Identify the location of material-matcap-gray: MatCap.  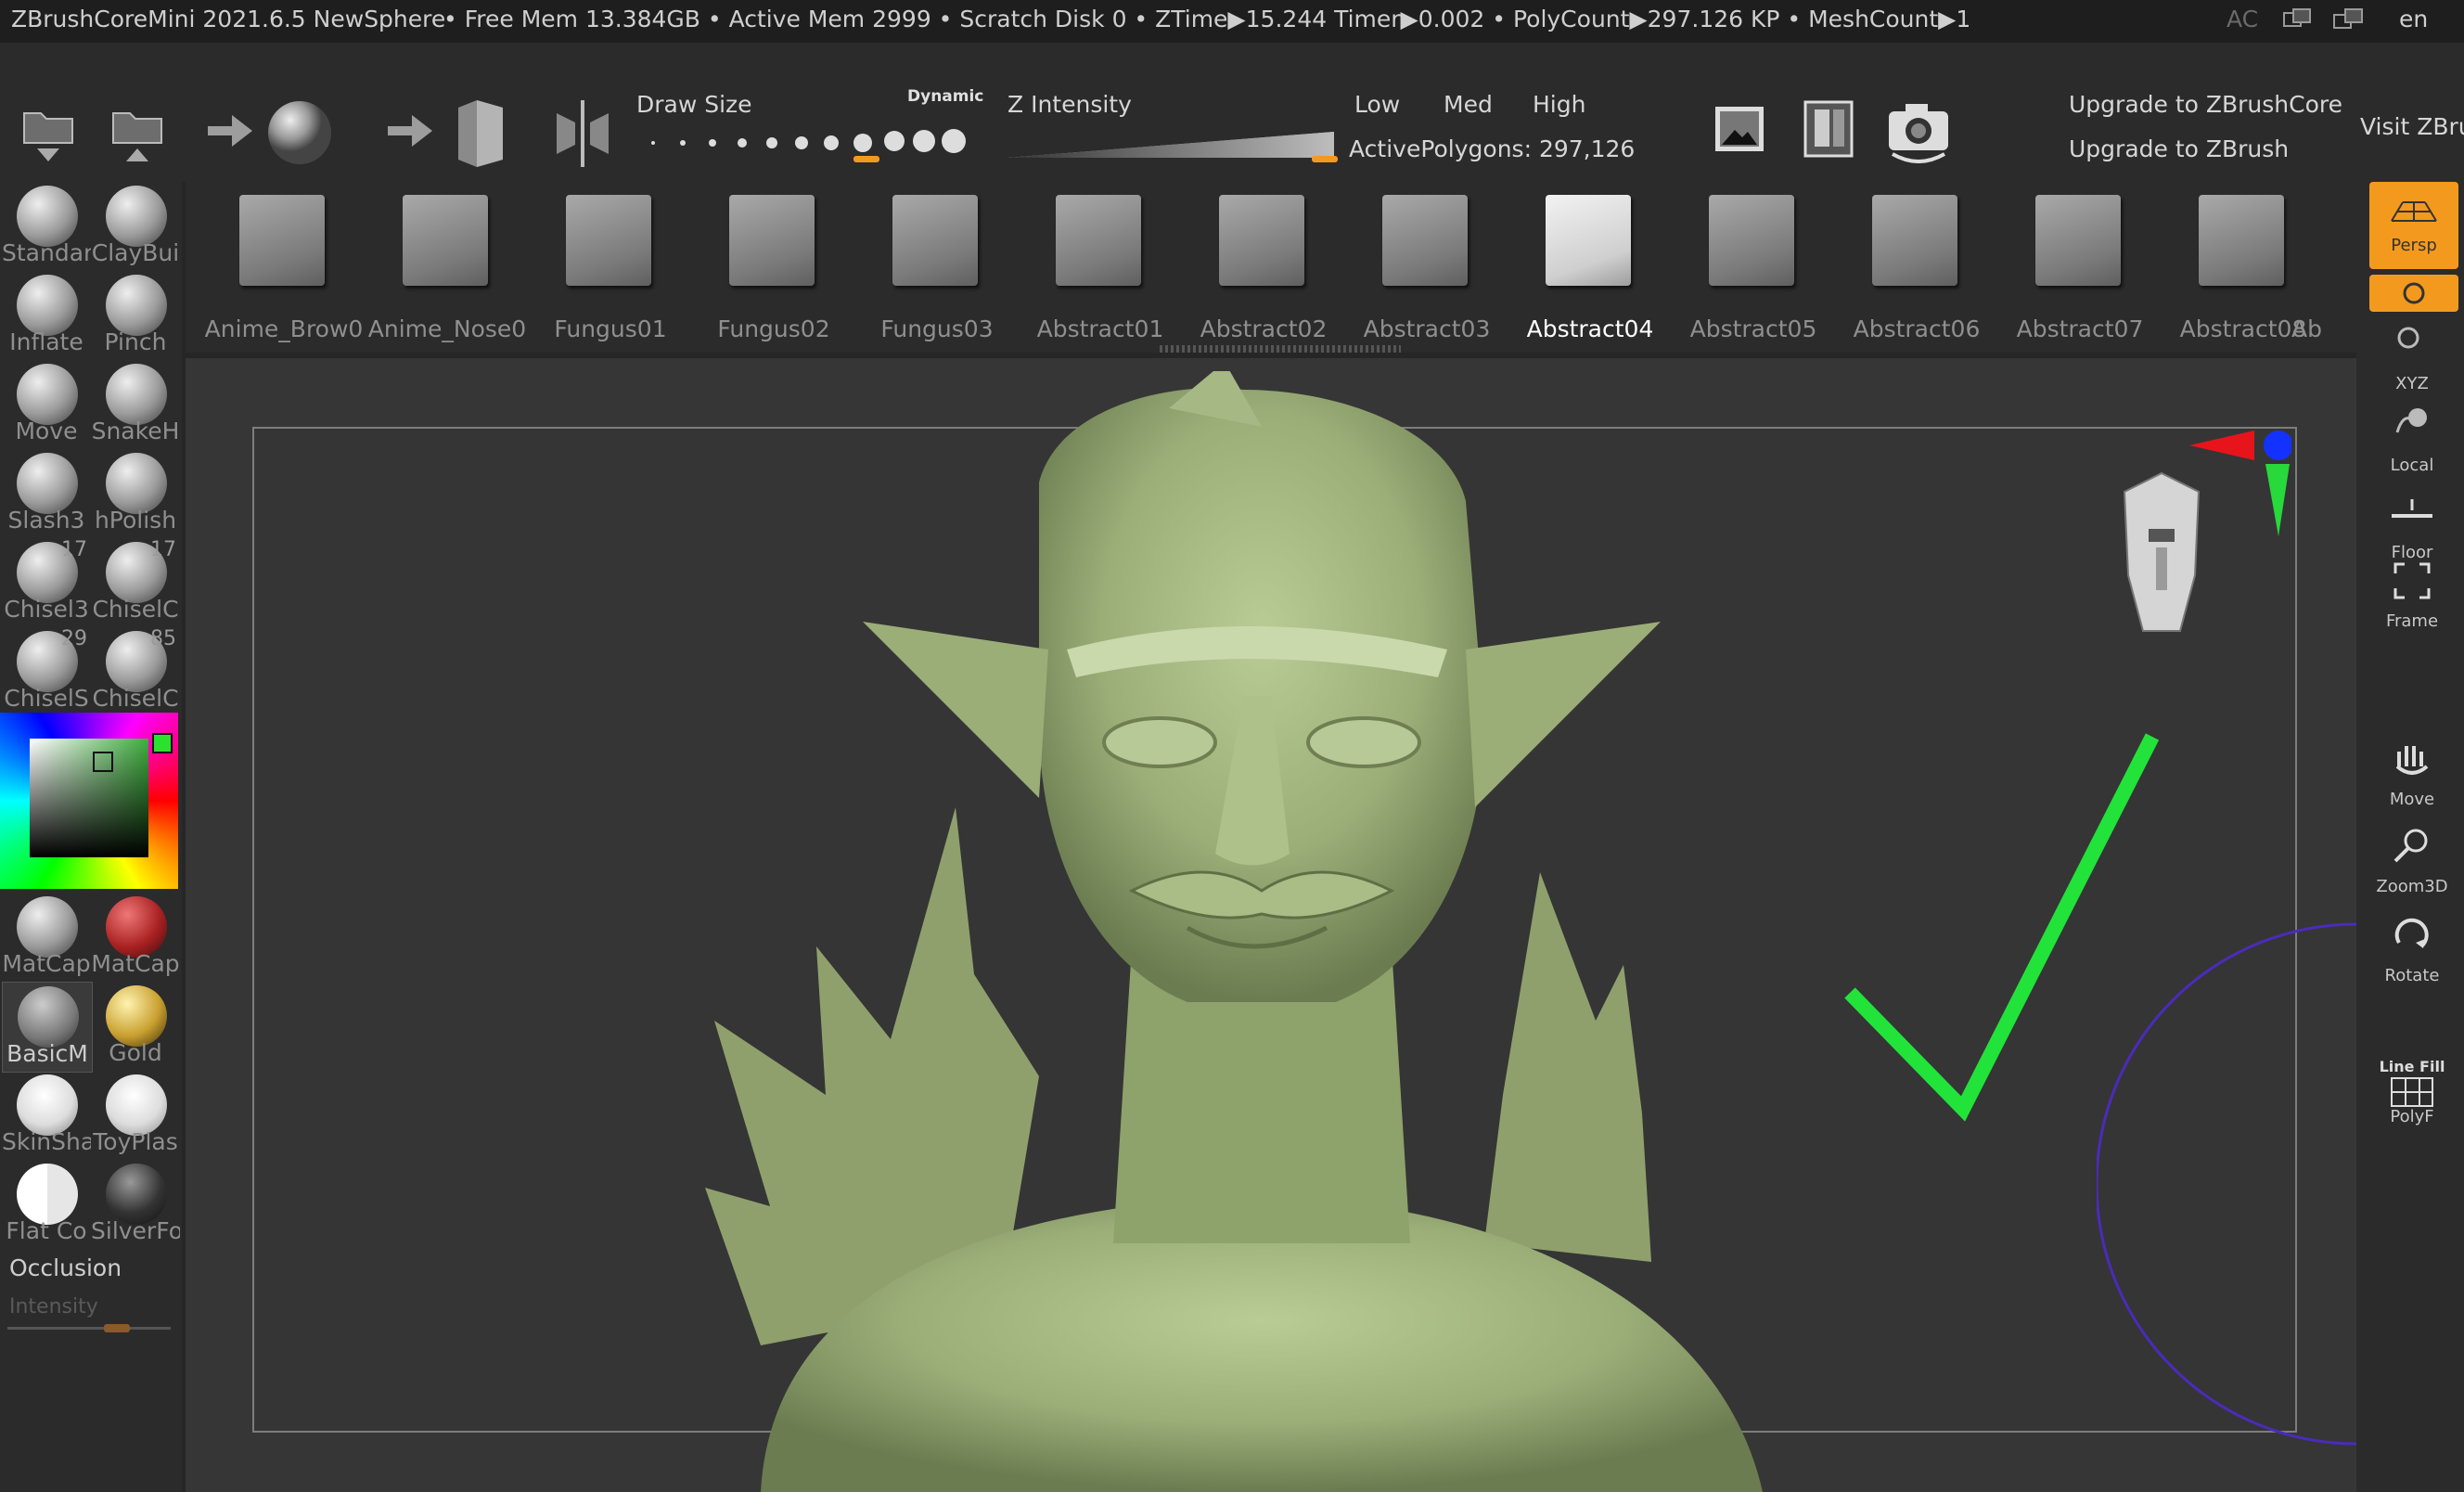
(46, 938).